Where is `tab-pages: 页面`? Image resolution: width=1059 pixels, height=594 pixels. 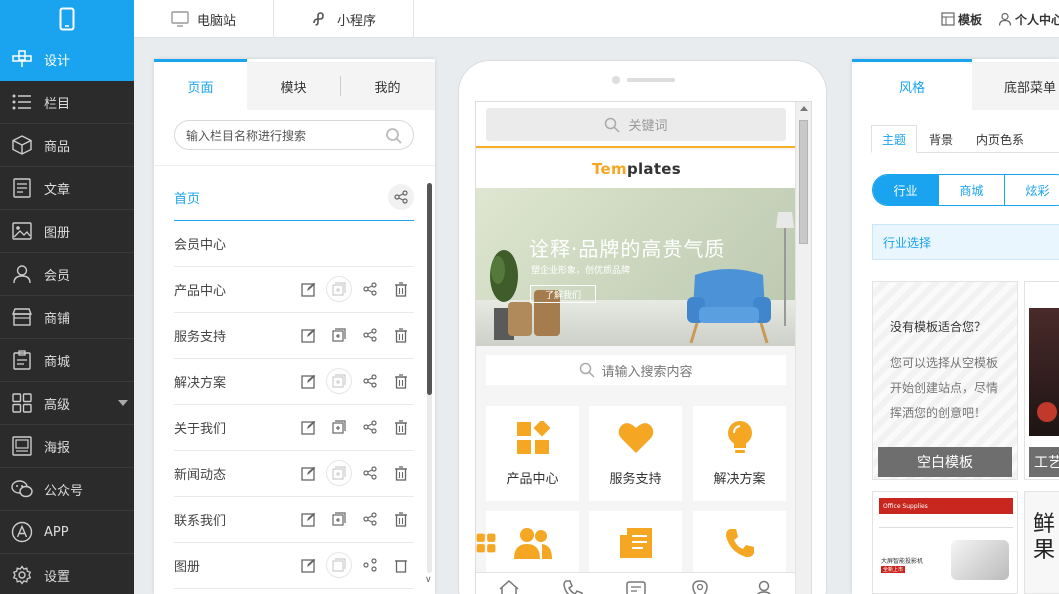 tab-pages: 页面 is located at coordinates (200, 86).